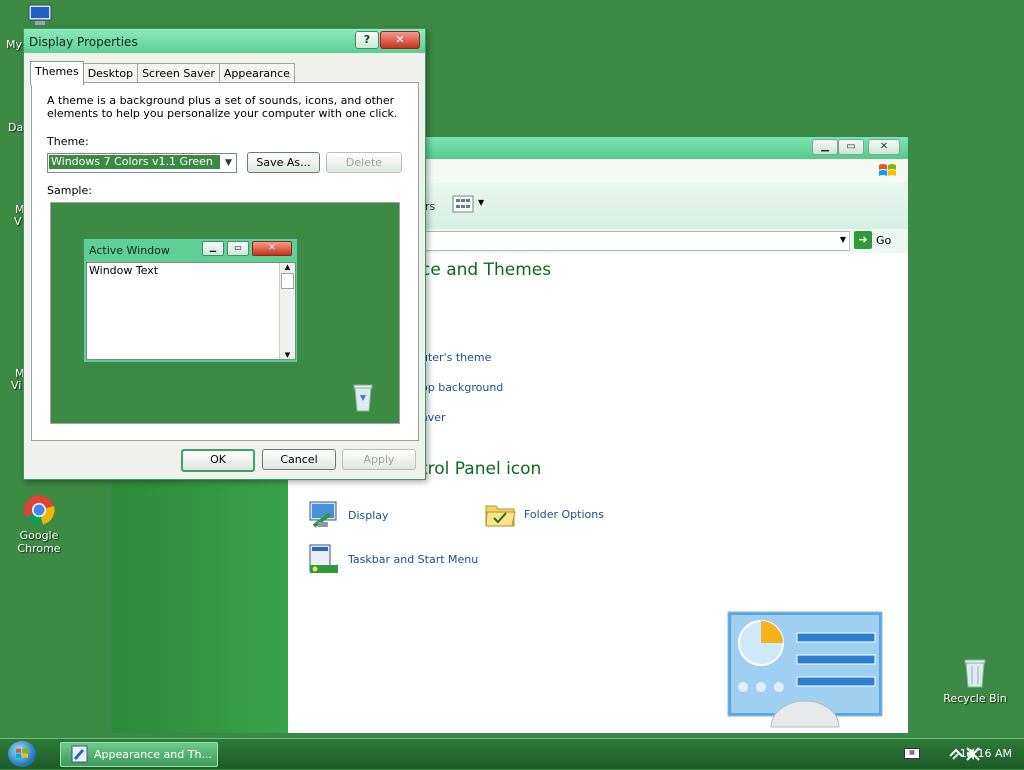 Image resolution: width=1024 pixels, height=770 pixels. Describe the element at coordinates (323, 514) in the screenshot. I see `display-icon` at that location.